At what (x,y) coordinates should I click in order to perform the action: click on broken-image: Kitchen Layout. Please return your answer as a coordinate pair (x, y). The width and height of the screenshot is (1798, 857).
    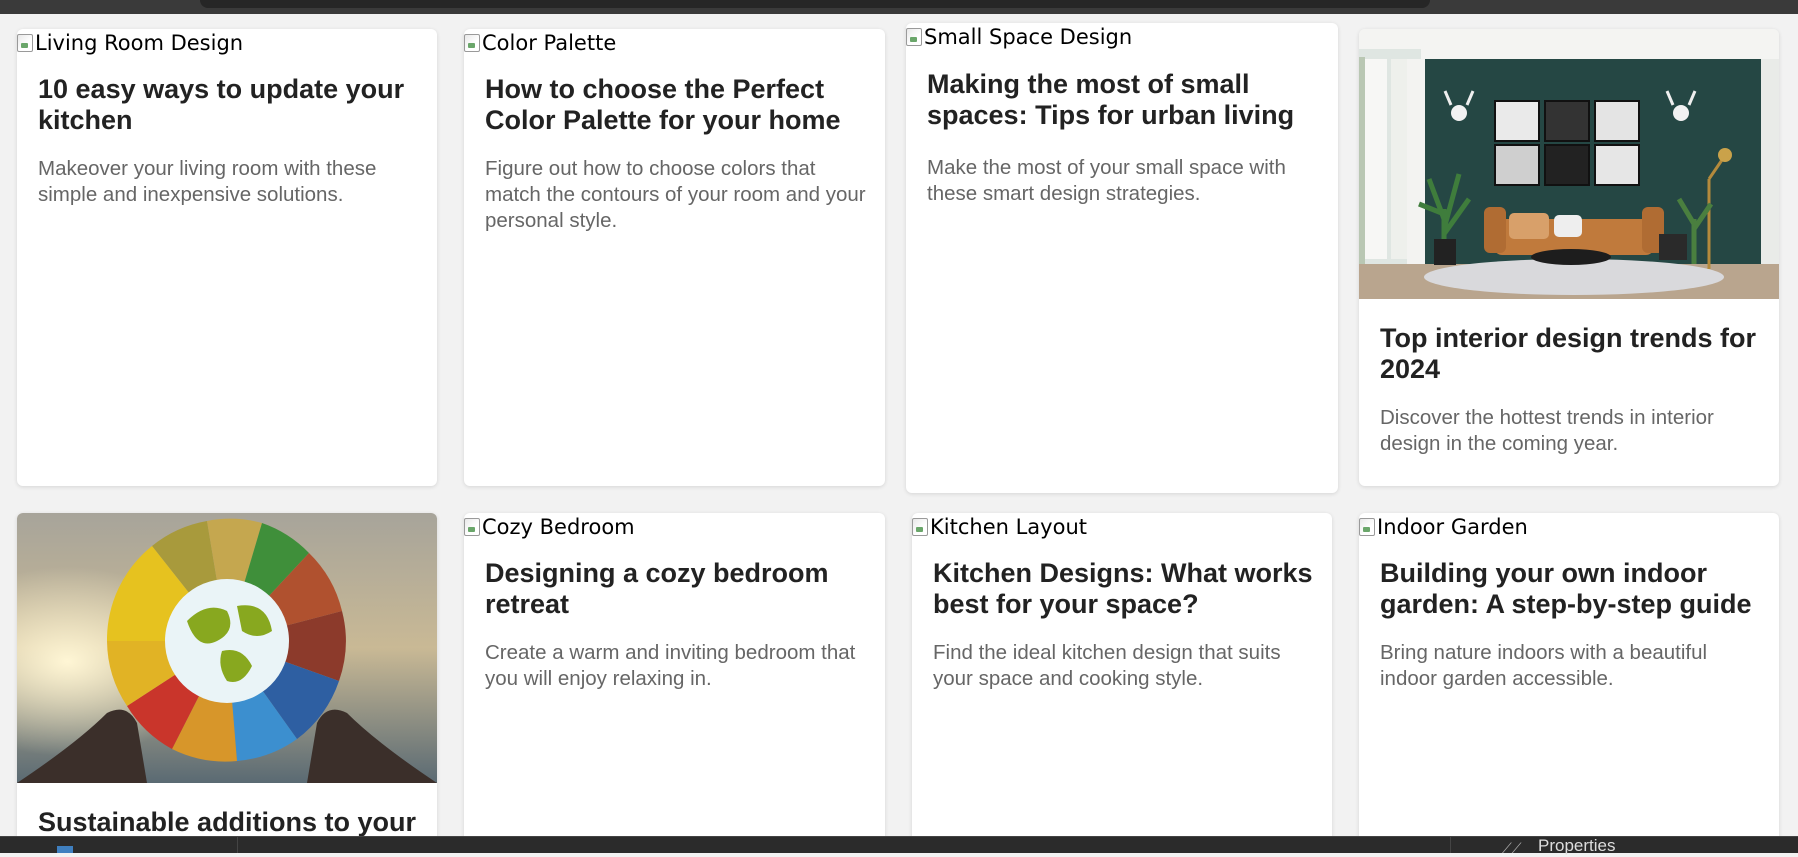
    Looking at the image, I should click on (999, 527).